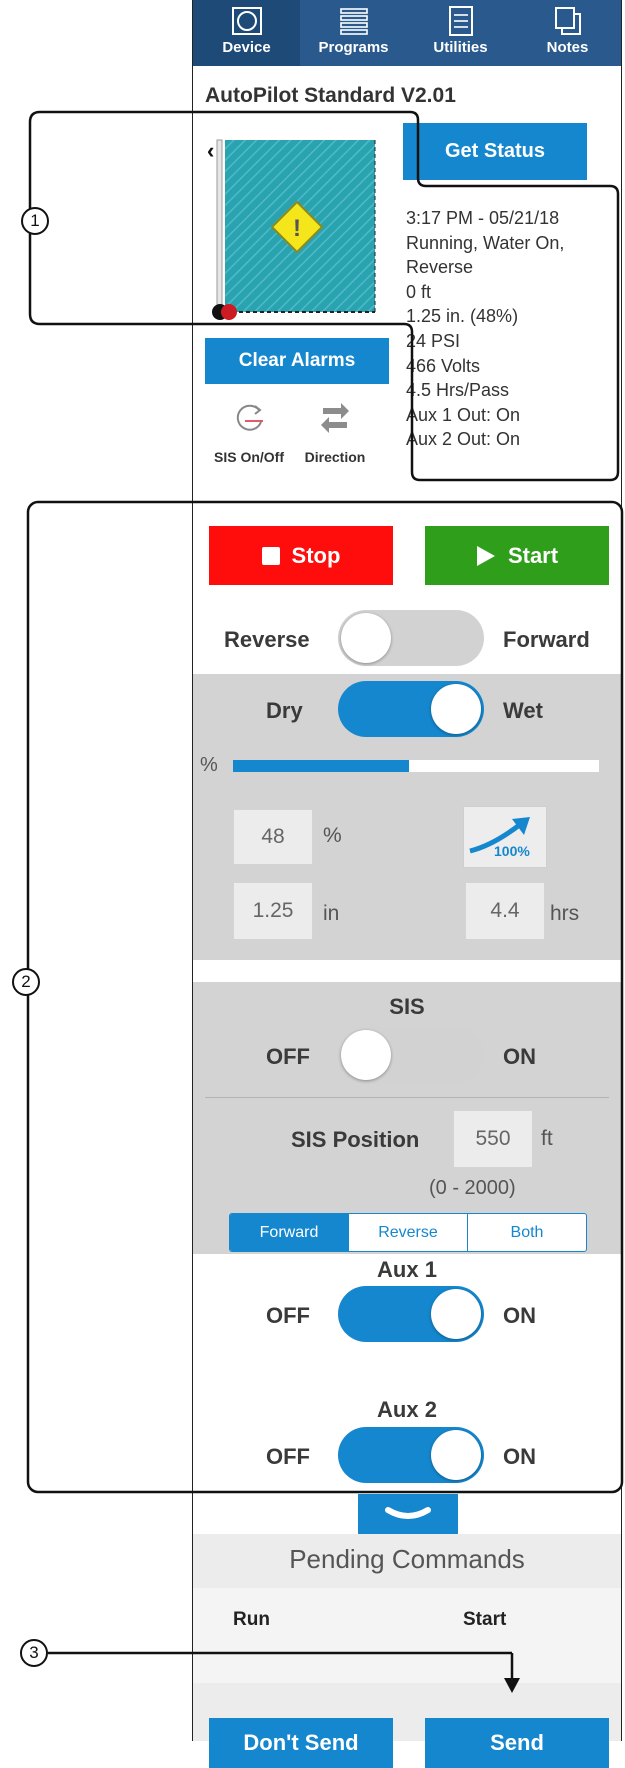 Image resolution: width=625 pixels, height=1768 pixels. What do you see at coordinates (35, 221) in the screenshot?
I see `callout-1: 1` at bounding box center [35, 221].